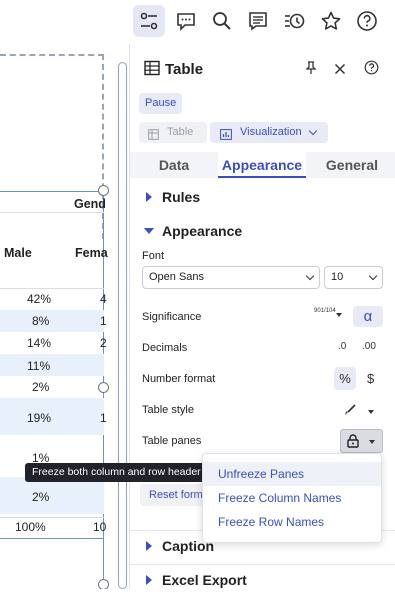 The height and width of the screenshot is (594, 395). Describe the element at coordinates (222, 21) in the screenshot. I see `search-icon` at that location.